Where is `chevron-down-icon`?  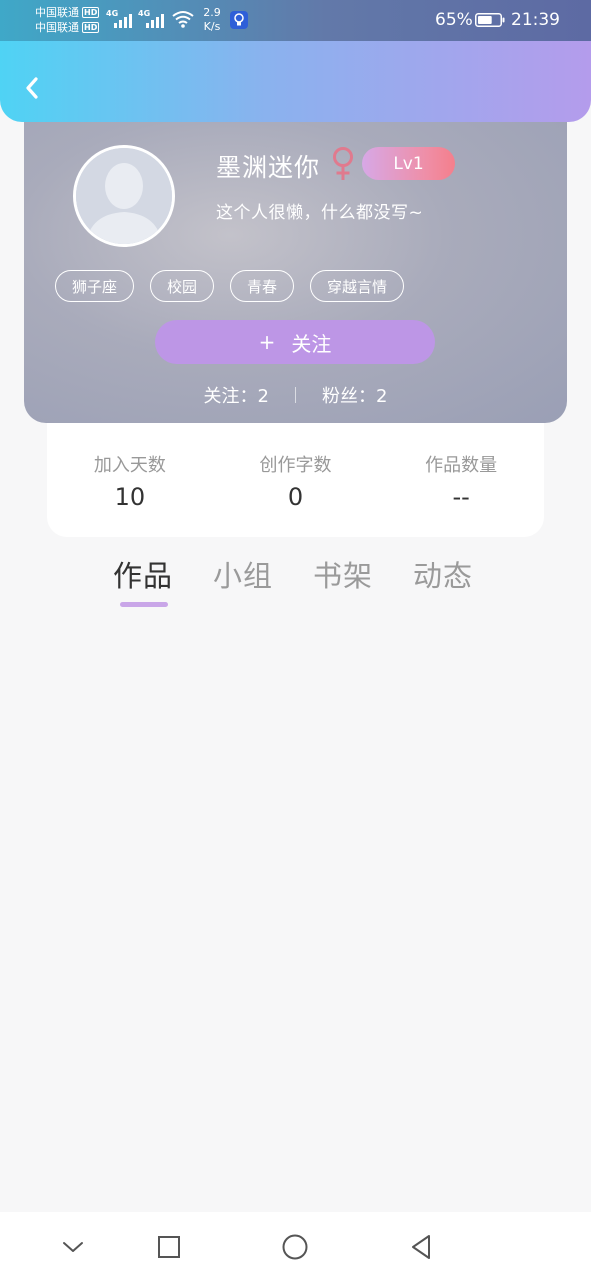
chevron-down-icon is located at coordinates (73, 1247).